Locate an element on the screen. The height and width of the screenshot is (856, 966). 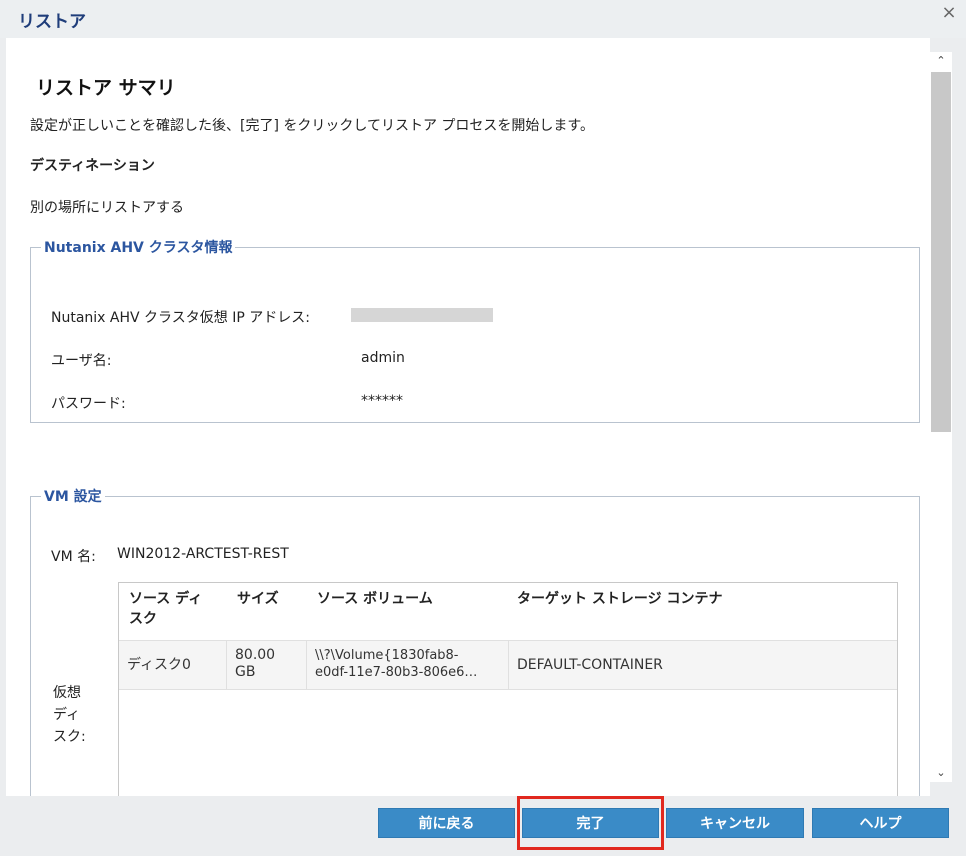
header-line: サイズ is located at coordinates (258, 599).